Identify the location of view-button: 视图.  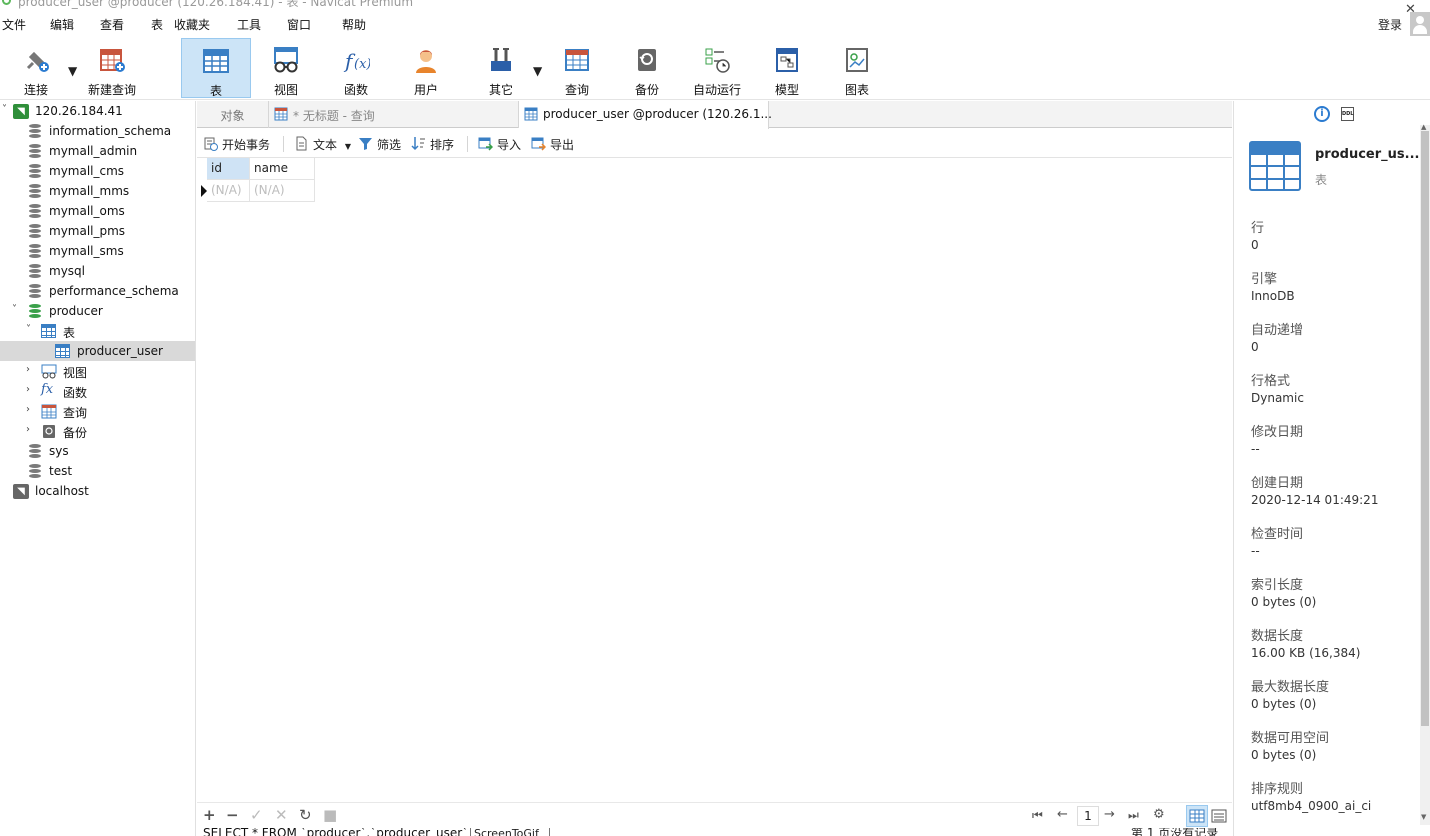
(286, 68).